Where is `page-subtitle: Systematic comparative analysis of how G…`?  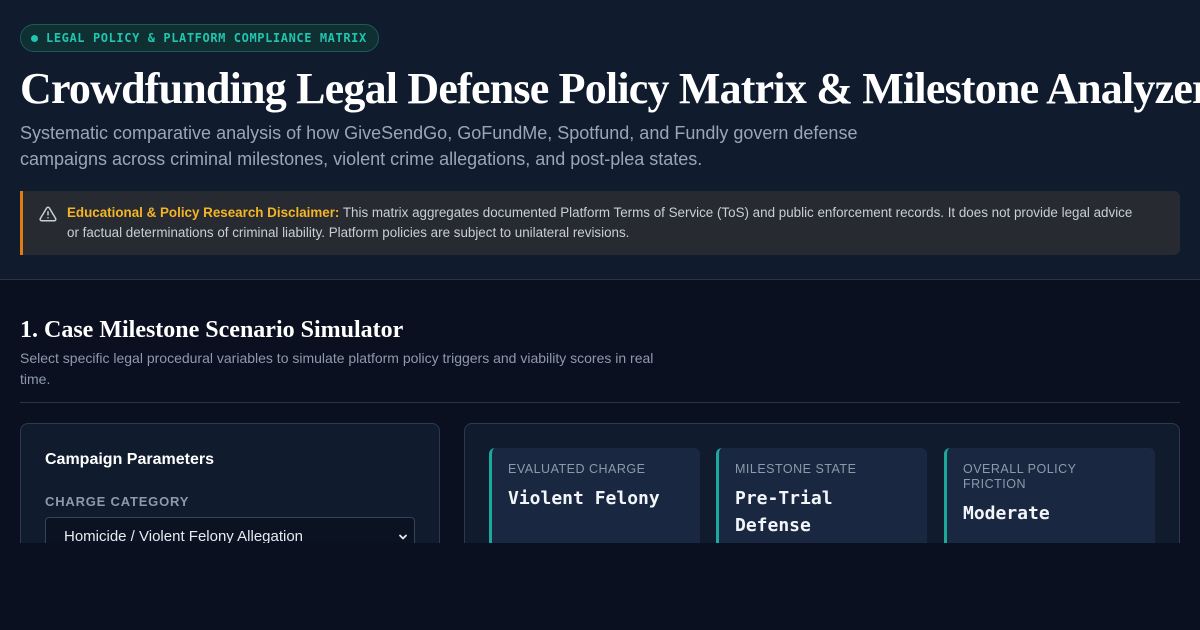
page-subtitle: Systematic comparative analysis of how G… is located at coordinates (439, 146).